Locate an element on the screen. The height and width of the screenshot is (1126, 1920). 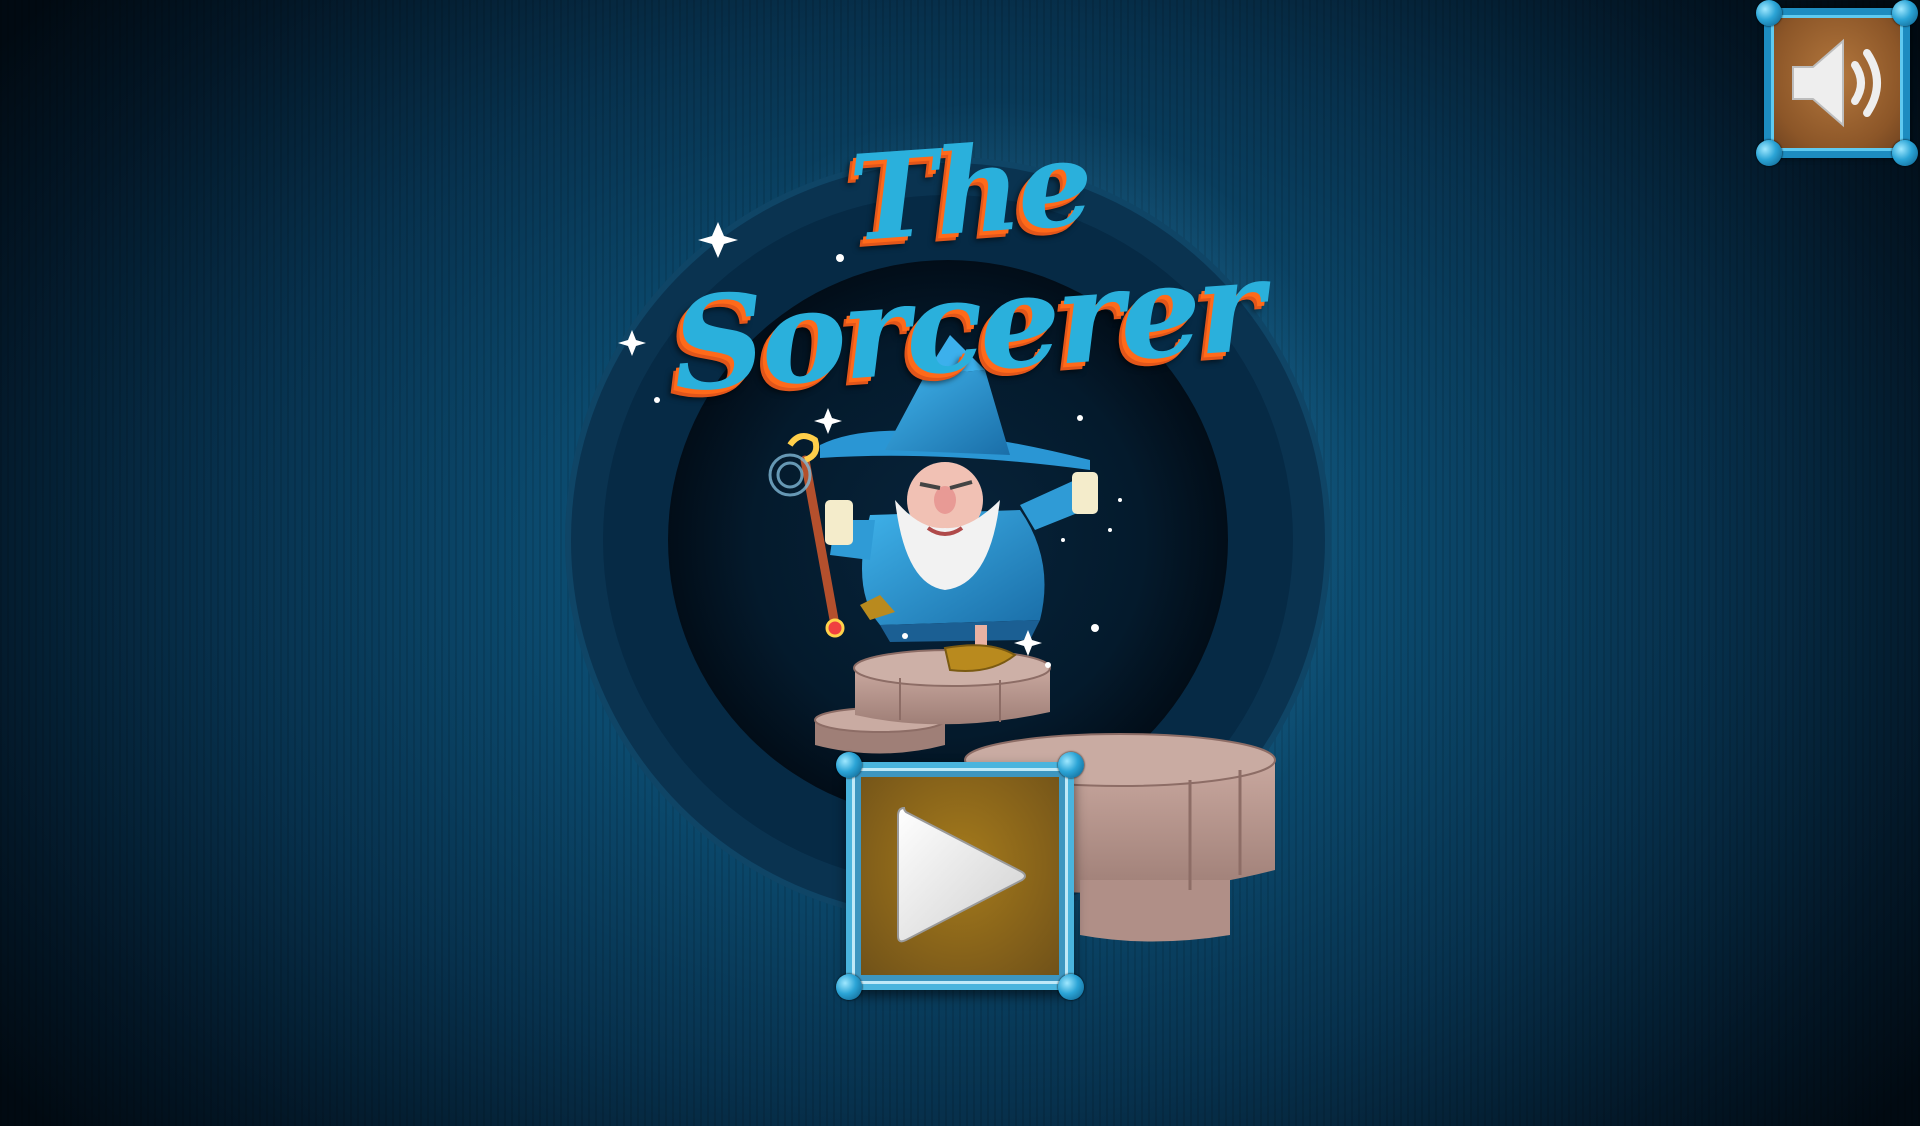
game-title-line2: Sorcerer is located at coordinates (966, 326).